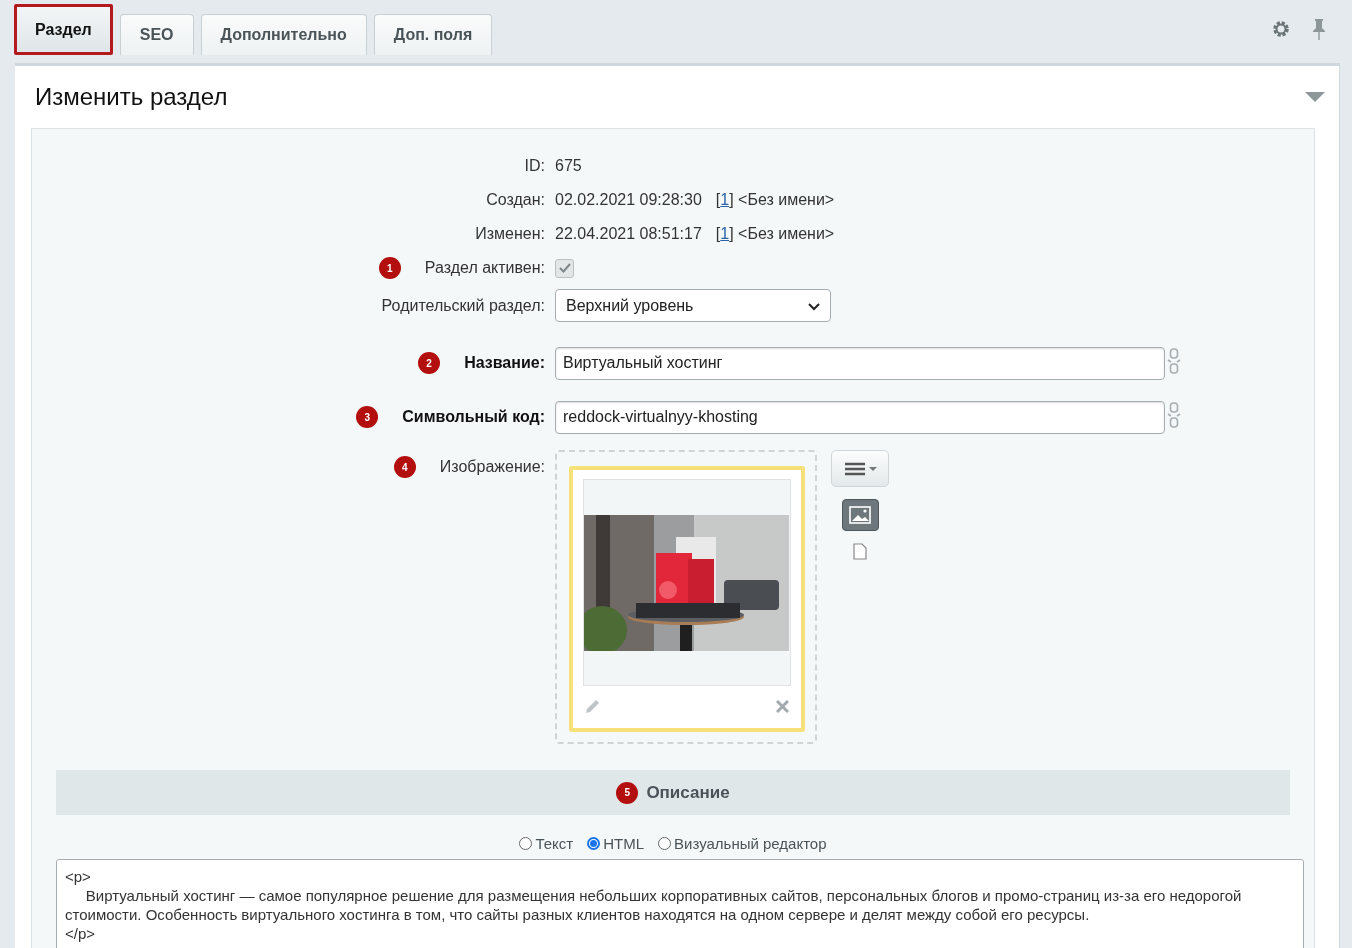 This screenshot has height=948, width=1352. What do you see at coordinates (627, 792) in the screenshot?
I see `number-badge: 5` at bounding box center [627, 792].